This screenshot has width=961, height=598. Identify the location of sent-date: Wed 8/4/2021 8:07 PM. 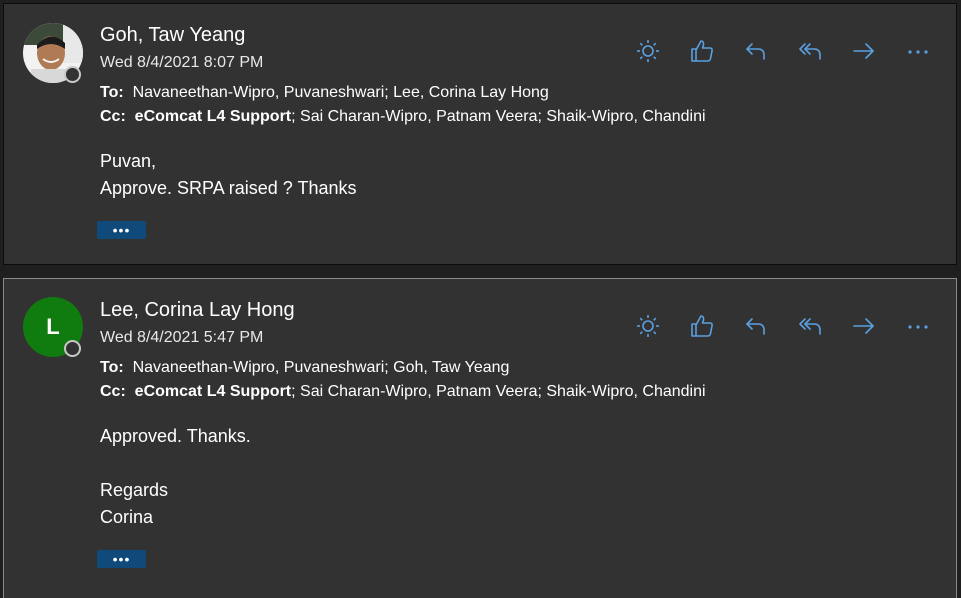
(182, 62).